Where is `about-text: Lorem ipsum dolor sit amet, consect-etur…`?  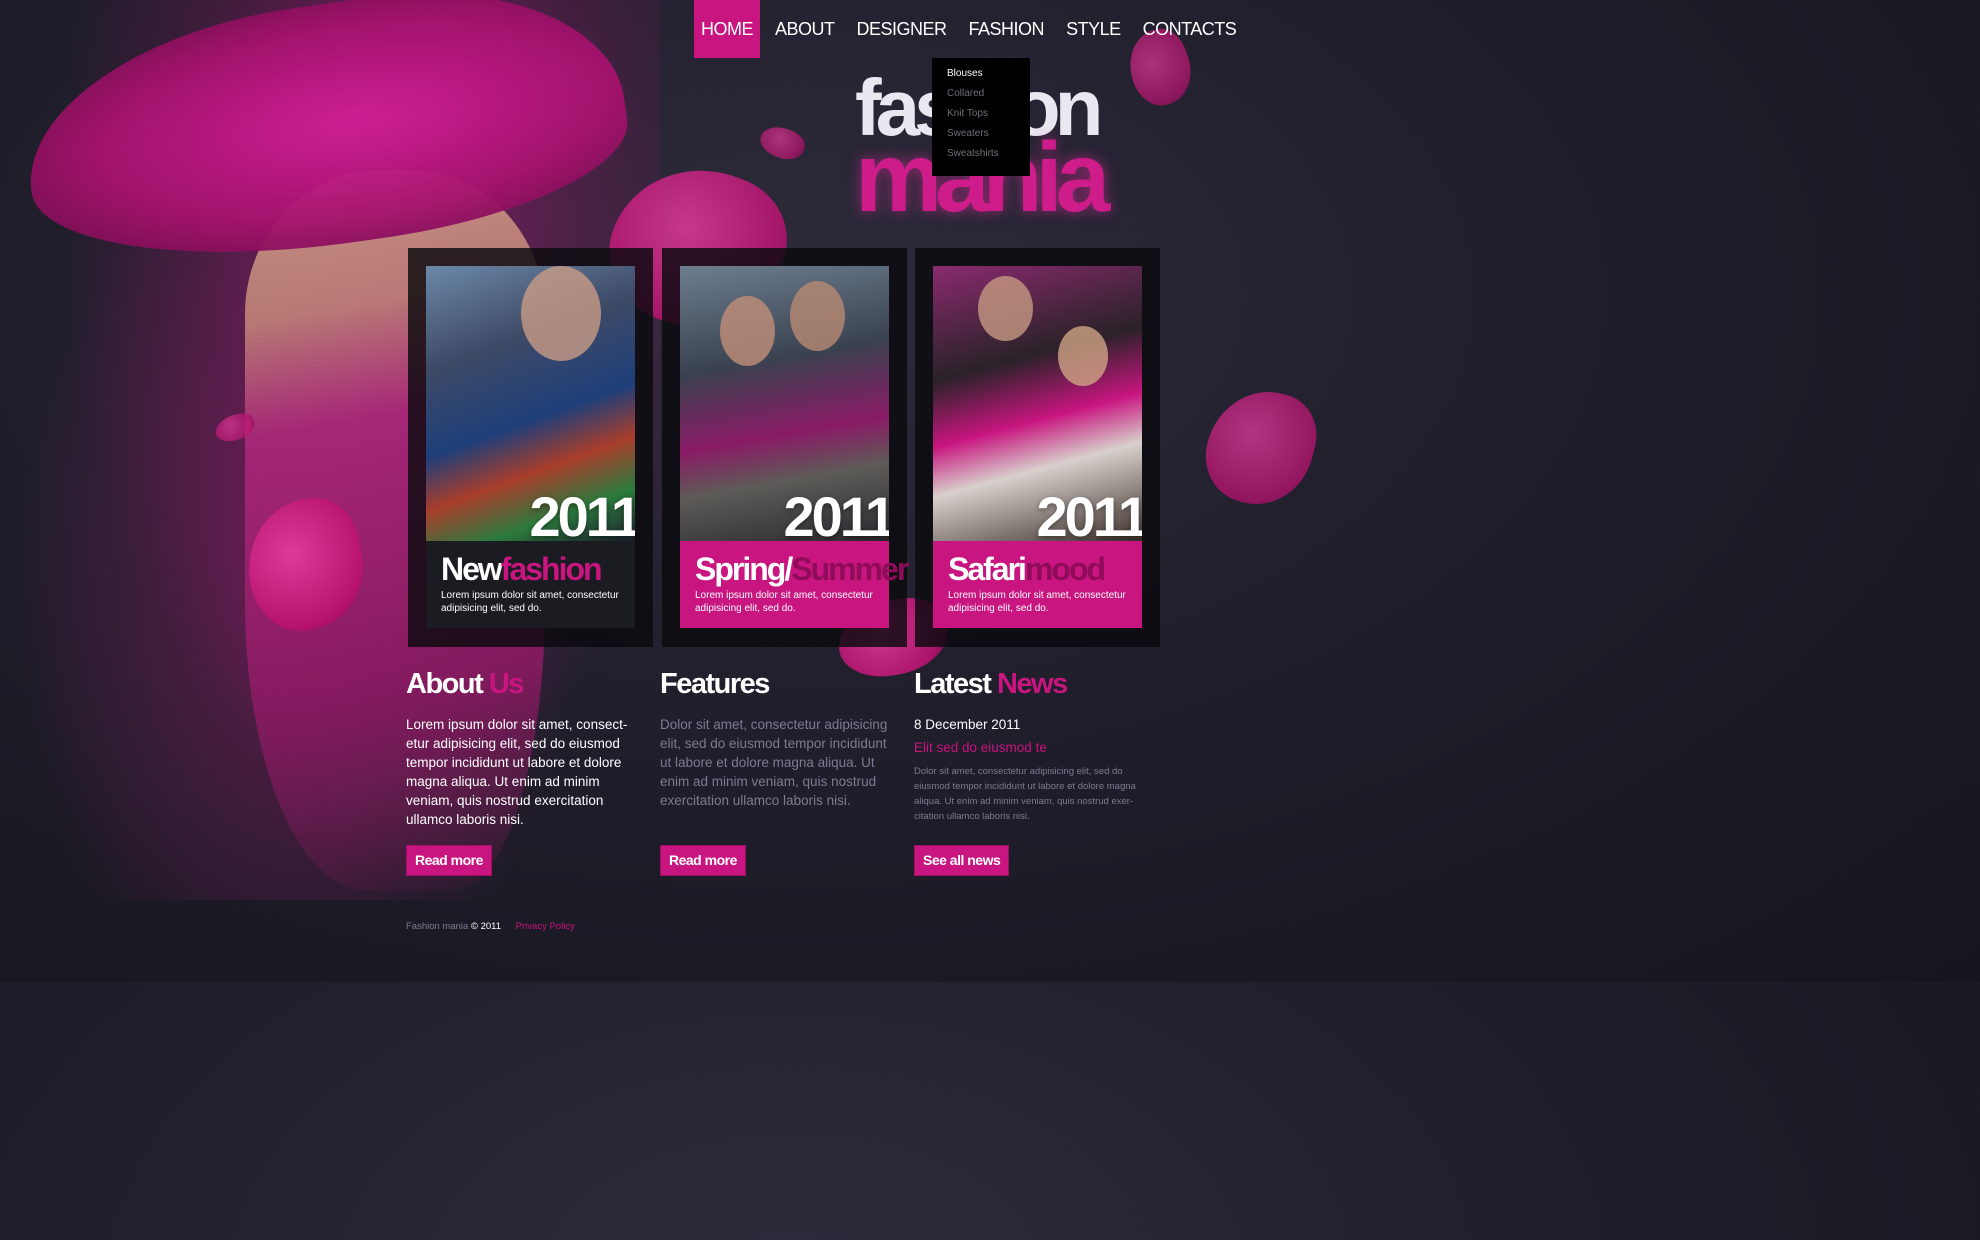
about-text: Lorem ipsum dolor sit amet, consect-etur… is located at coordinates (517, 772).